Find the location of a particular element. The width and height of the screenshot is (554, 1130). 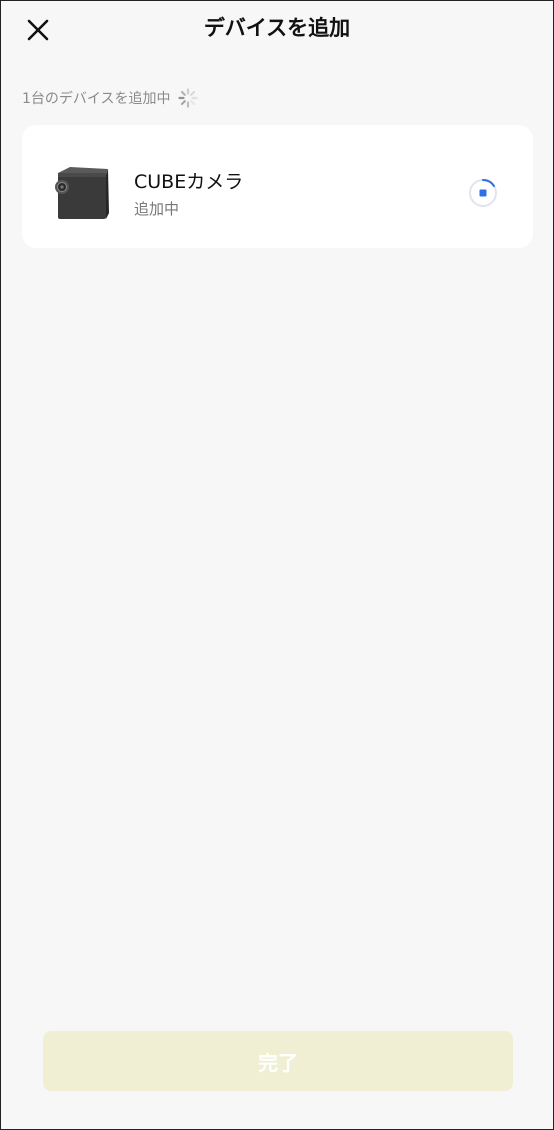

adding-status-text: 1台のデバイスを追加中 is located at coordinates (96, 99).